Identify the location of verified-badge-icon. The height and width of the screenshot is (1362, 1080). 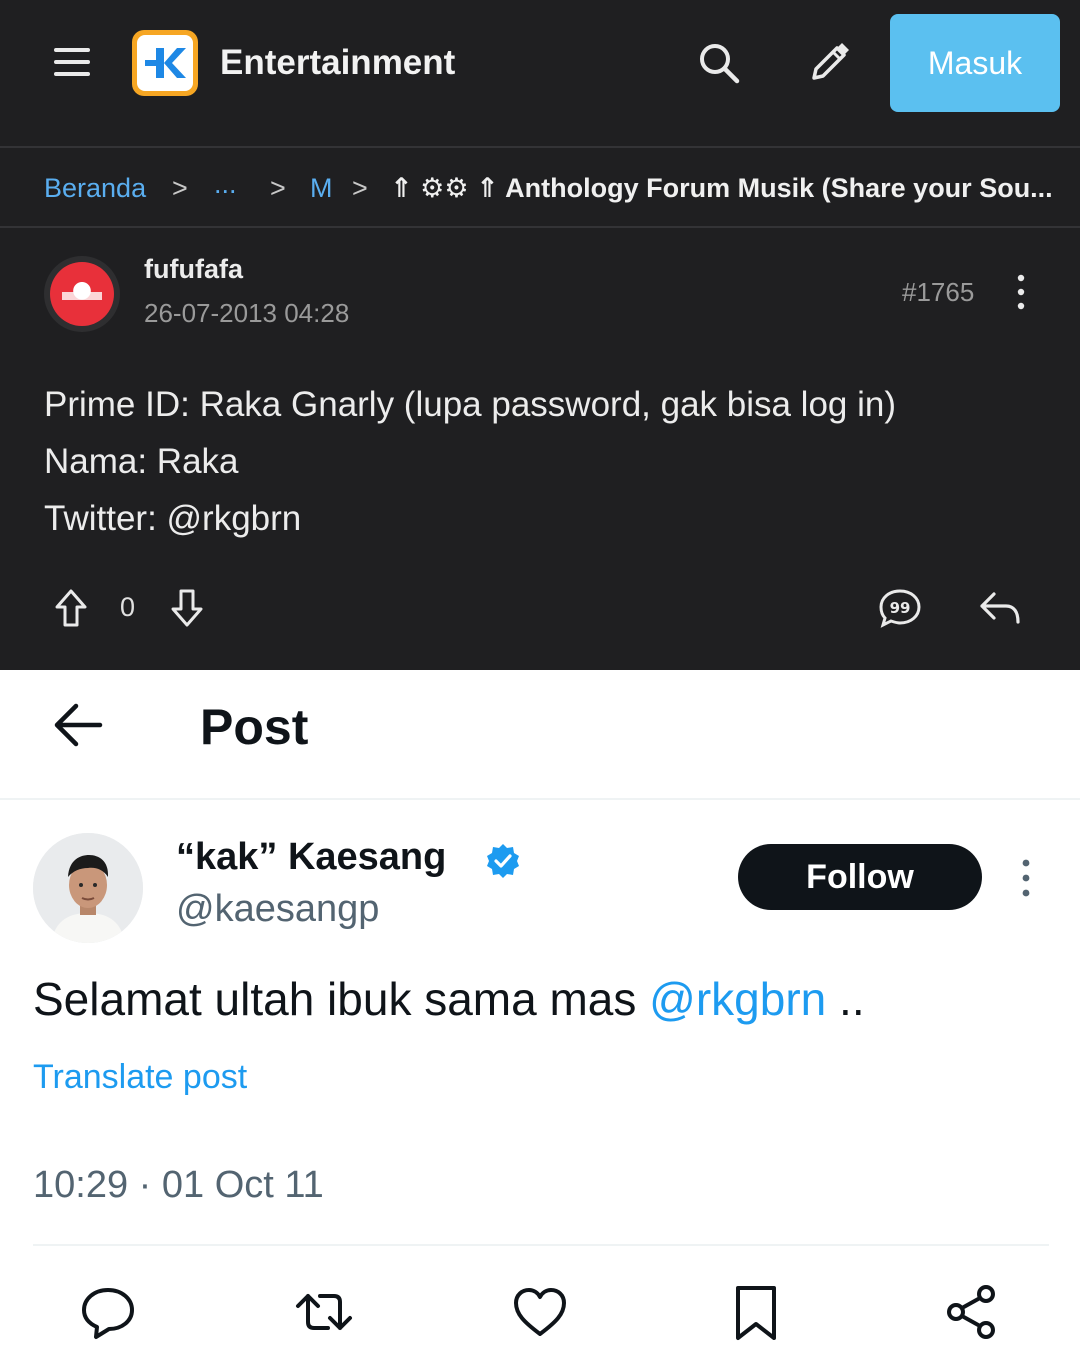
(503, 861).